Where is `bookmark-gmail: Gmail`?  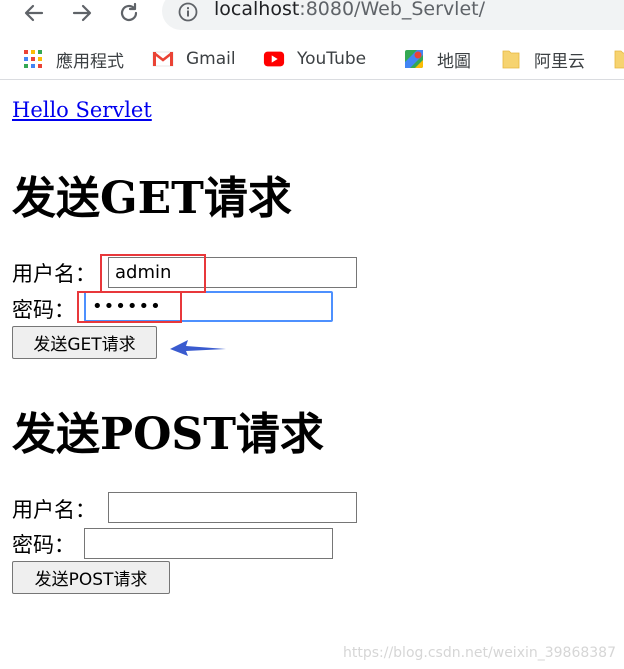 bookmark-gmail: Gmail is located at coordinates (194, 59).